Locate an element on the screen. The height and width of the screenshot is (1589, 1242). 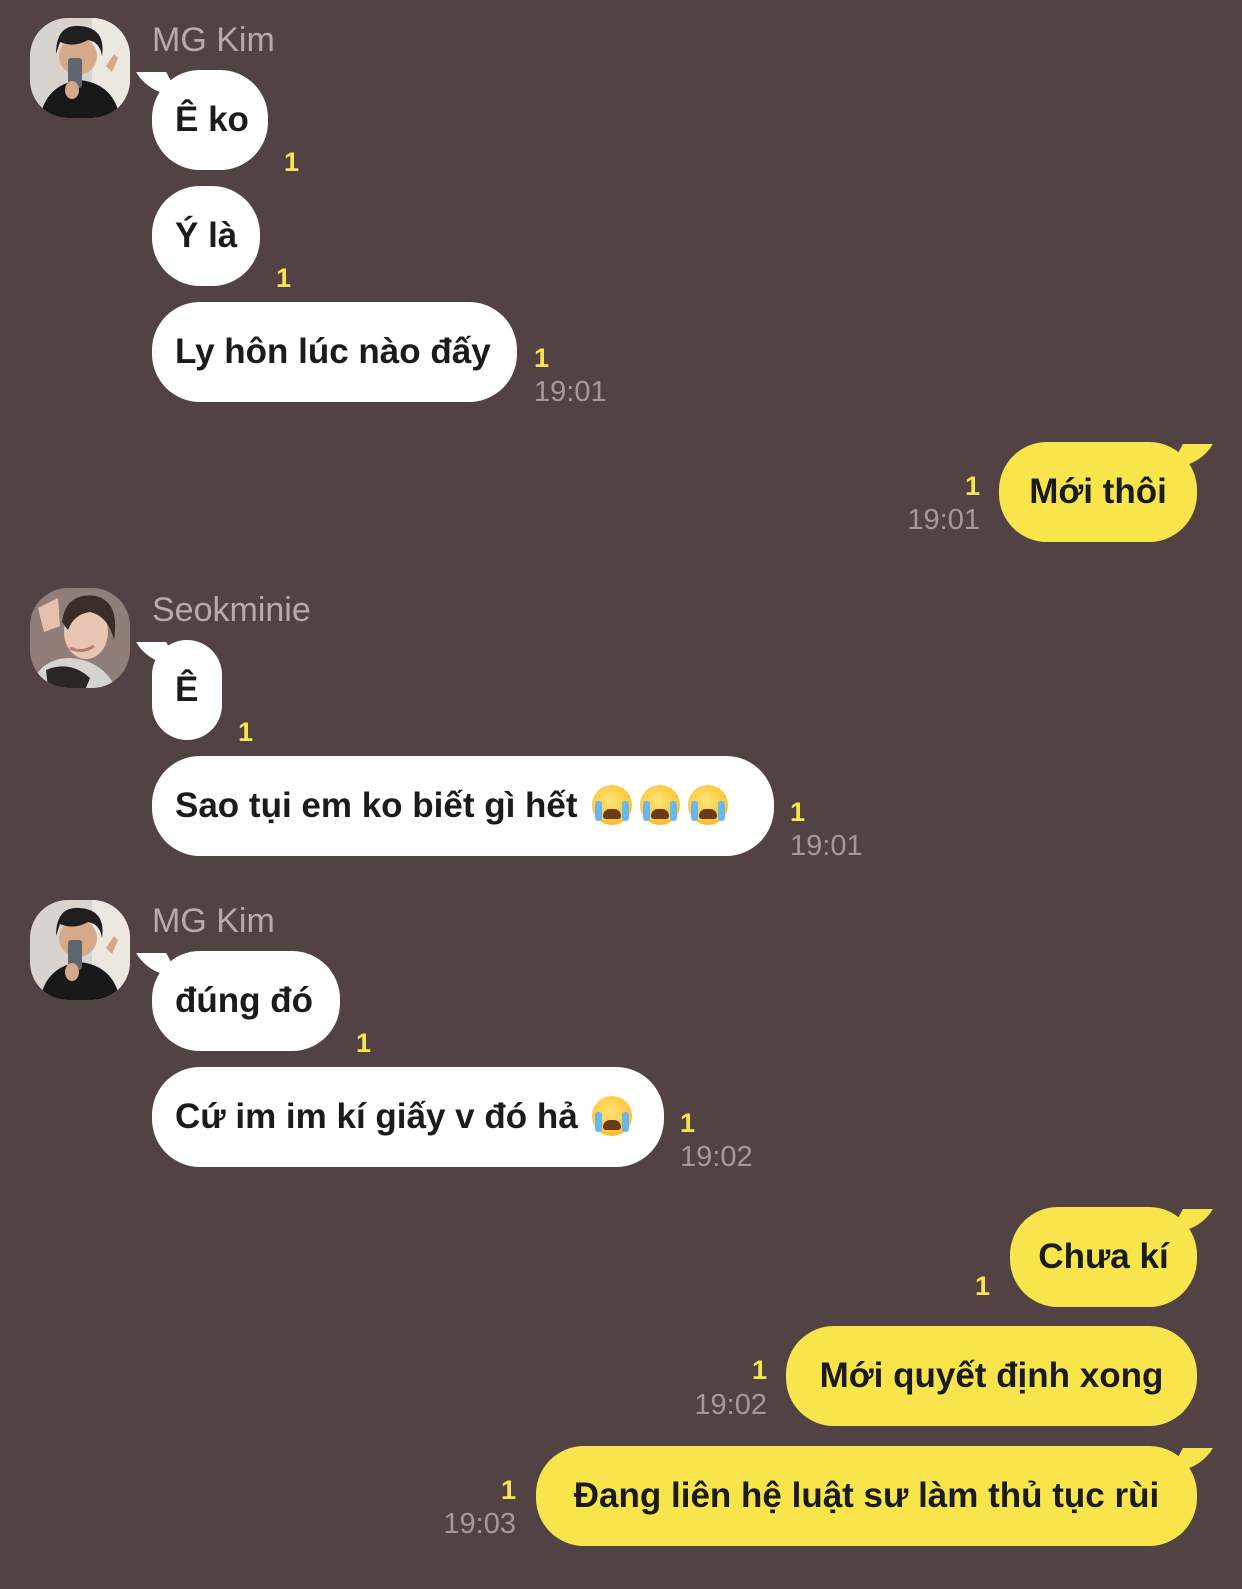
message-text: đúng đó is located at coordinates (244, 1000).